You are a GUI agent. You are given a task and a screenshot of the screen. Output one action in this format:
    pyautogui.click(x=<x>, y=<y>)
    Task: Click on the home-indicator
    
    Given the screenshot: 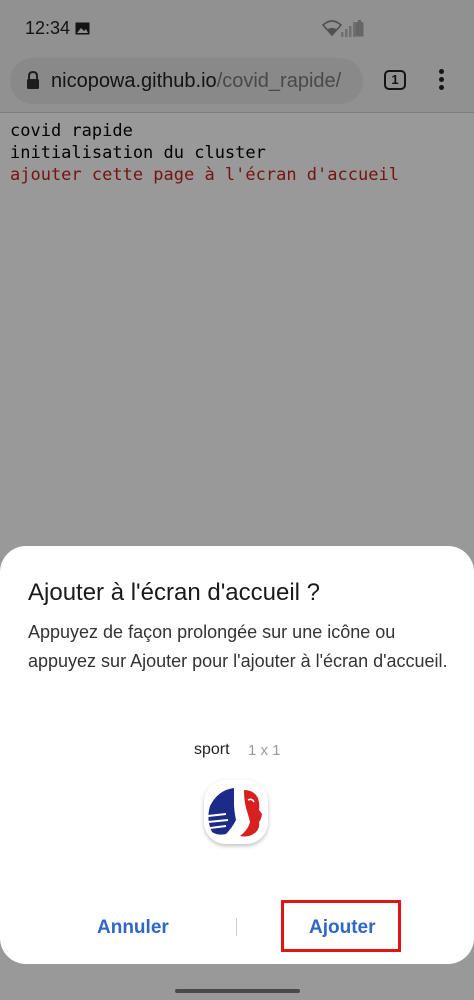 What is the action you would take?
    pyautogui.click(x=237, y=991)
    